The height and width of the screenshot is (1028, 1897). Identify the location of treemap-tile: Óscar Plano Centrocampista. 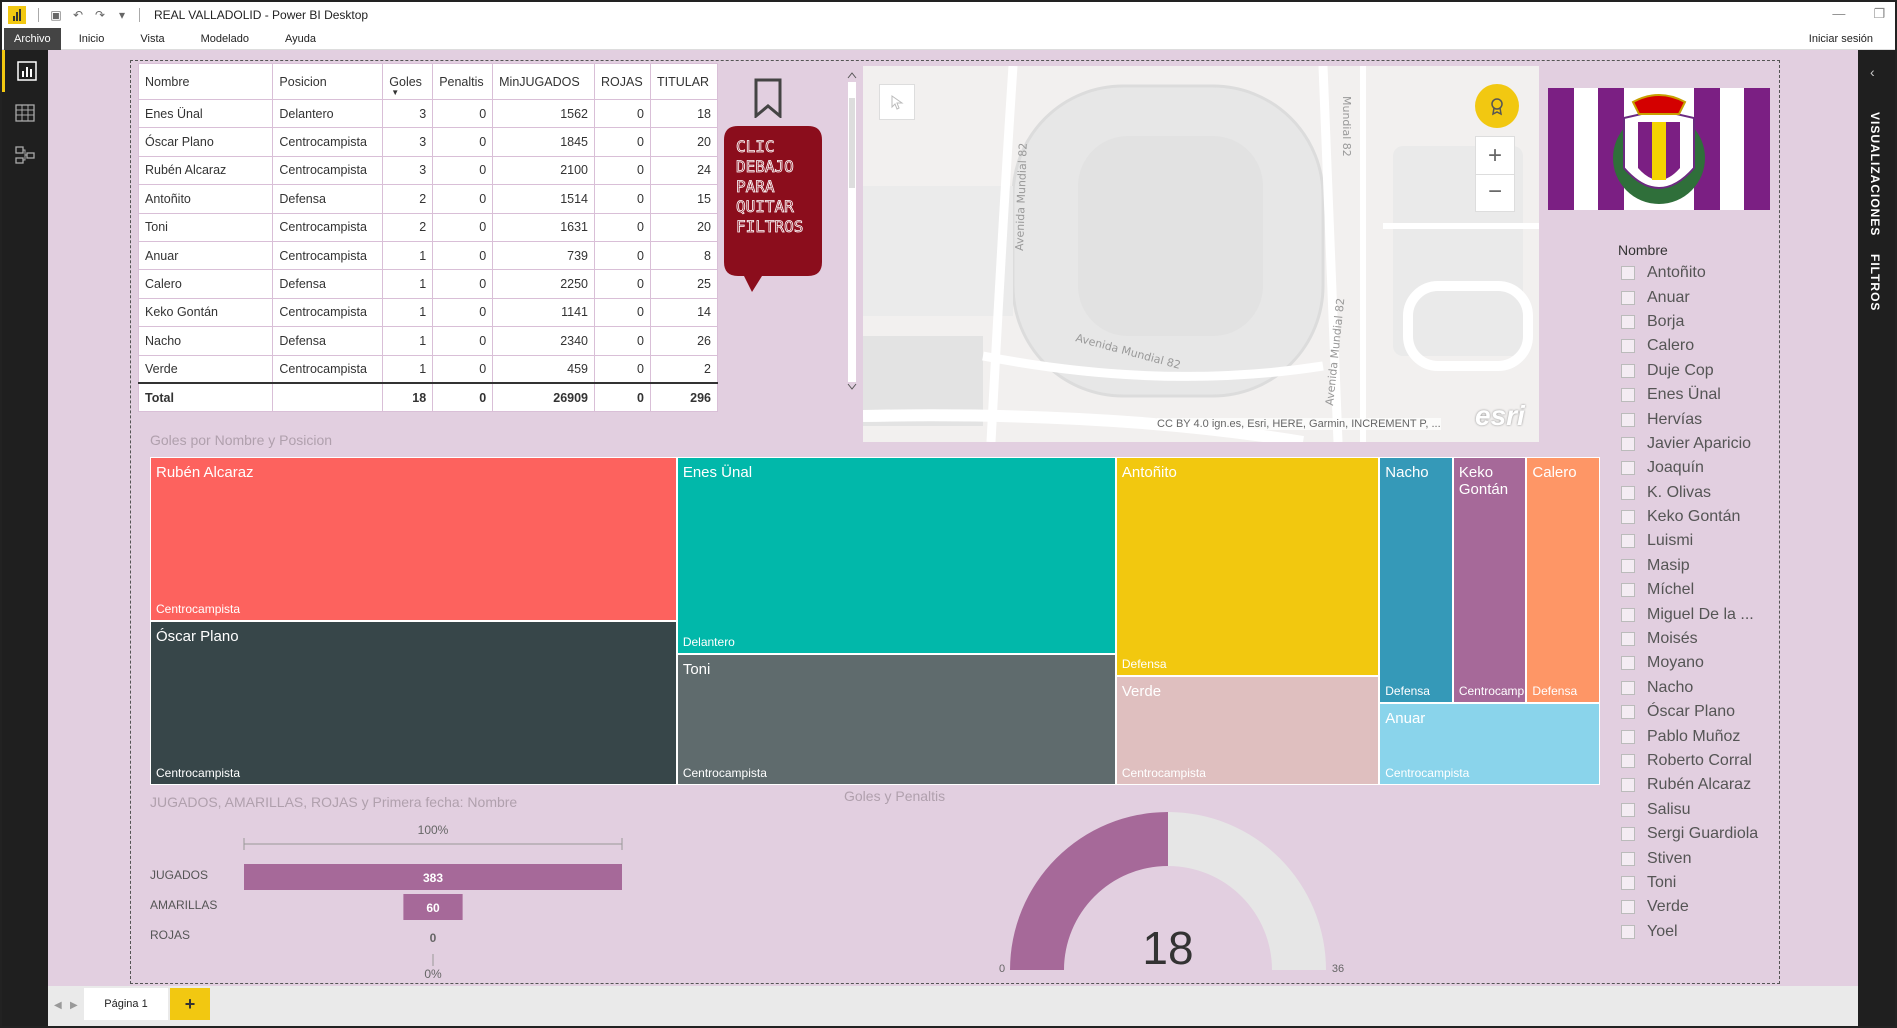
(413, 703).